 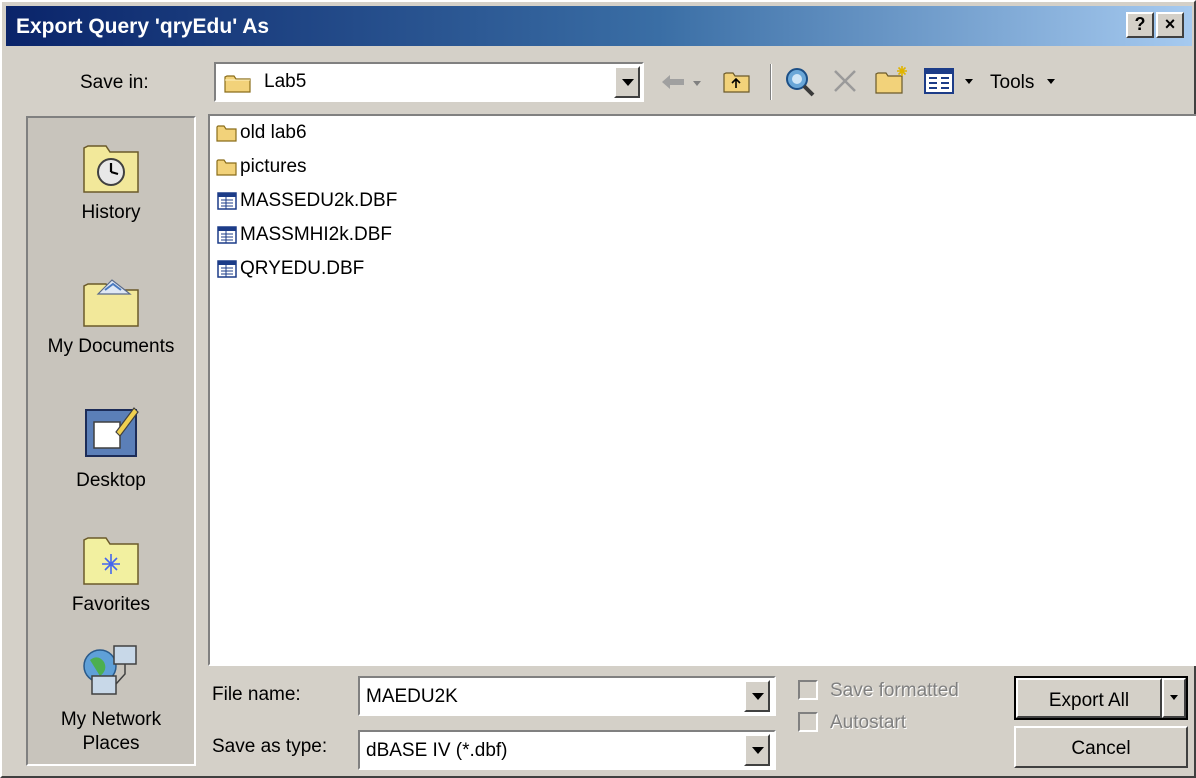 What do you see at coordinates (939, 81) in the screenshot?
I see `views-icon` at bounding box center [939, 81].